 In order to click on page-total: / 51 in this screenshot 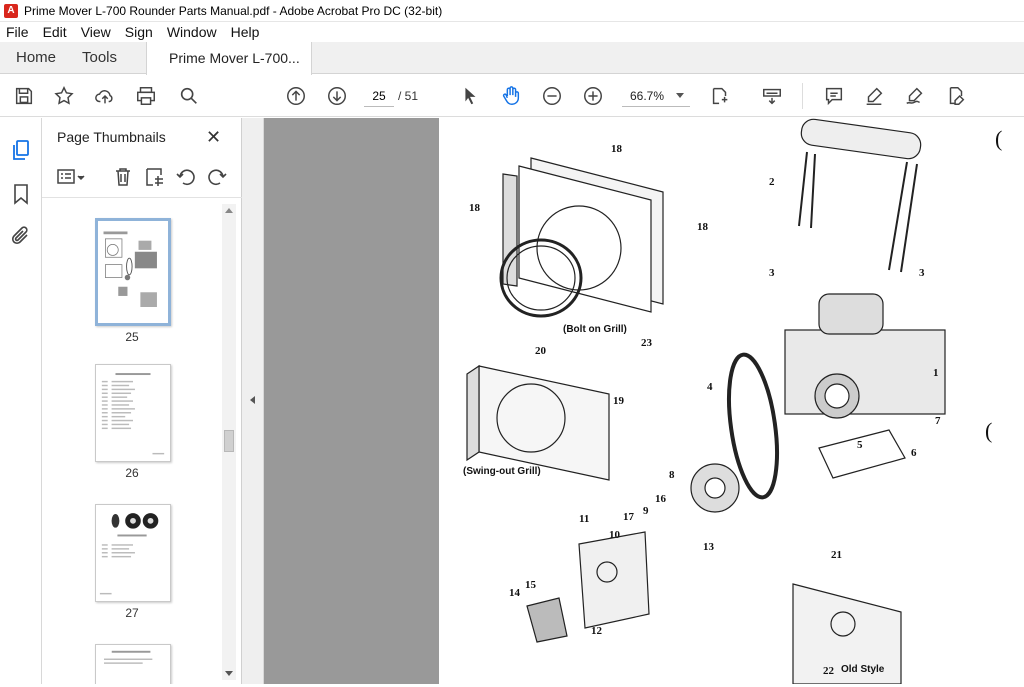, I will do `click(408, 96)`.